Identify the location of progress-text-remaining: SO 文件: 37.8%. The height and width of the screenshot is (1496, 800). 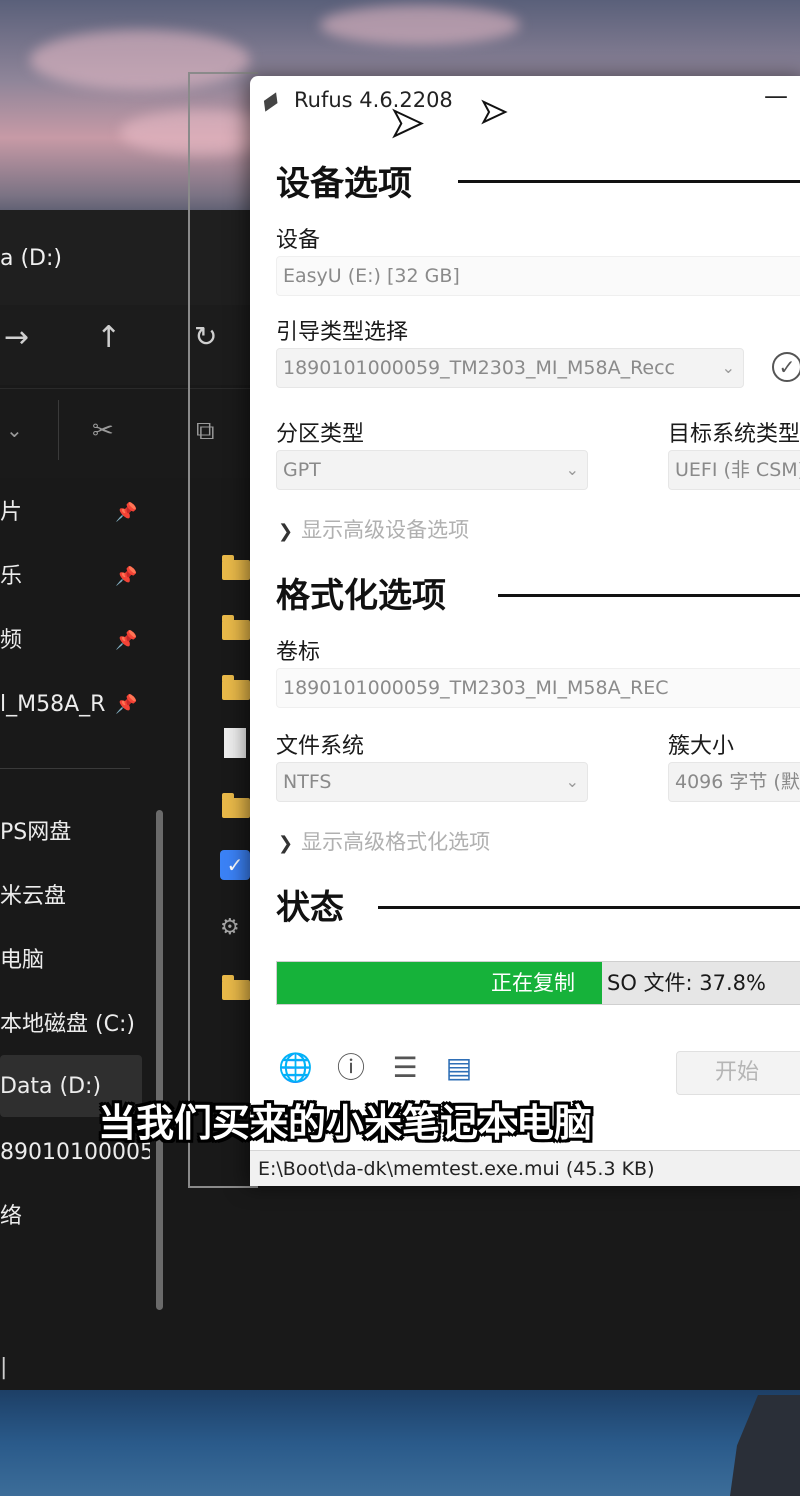
(686, 983).